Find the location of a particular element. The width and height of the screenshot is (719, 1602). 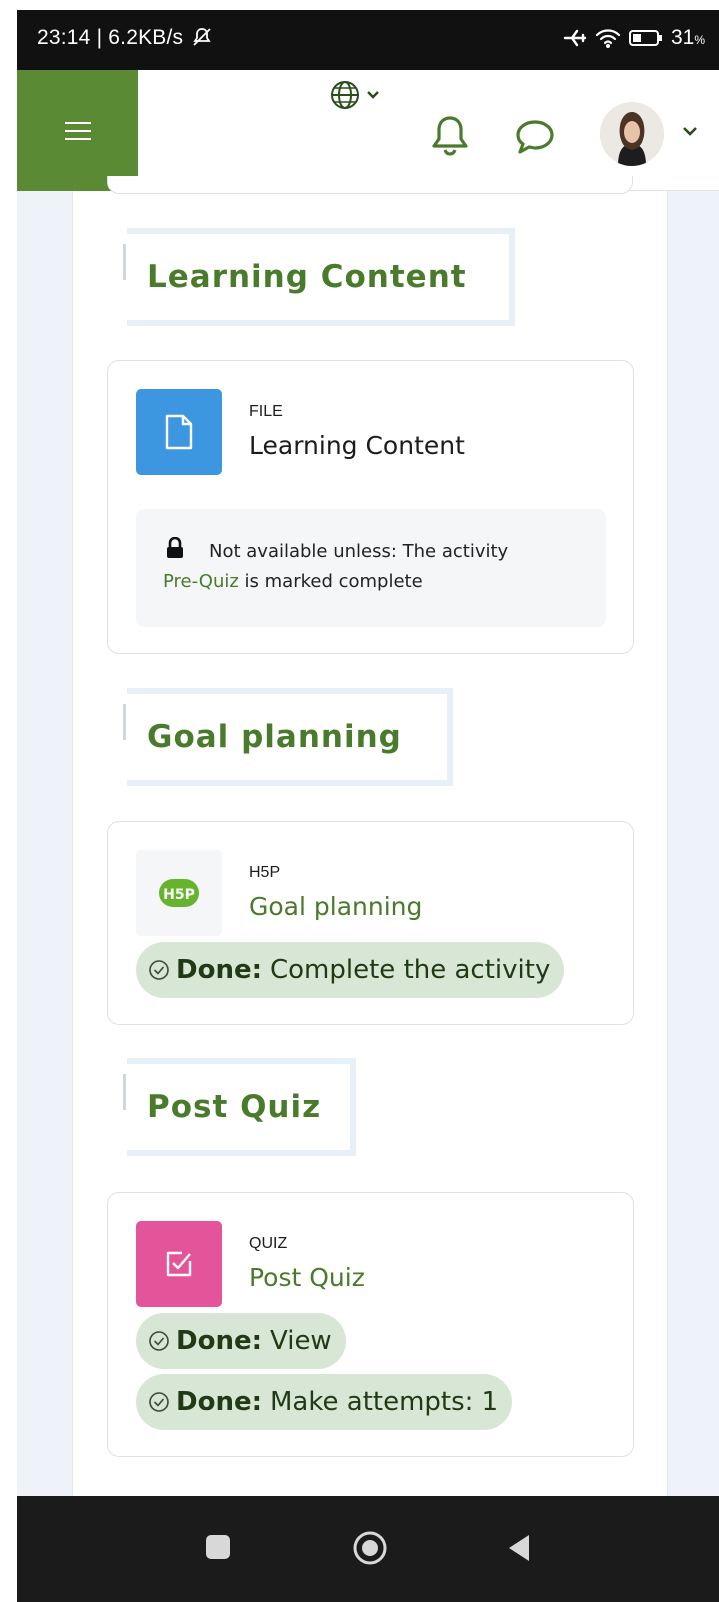

section-header-learning-content: Learning Content is located at coordinates (319, 277).